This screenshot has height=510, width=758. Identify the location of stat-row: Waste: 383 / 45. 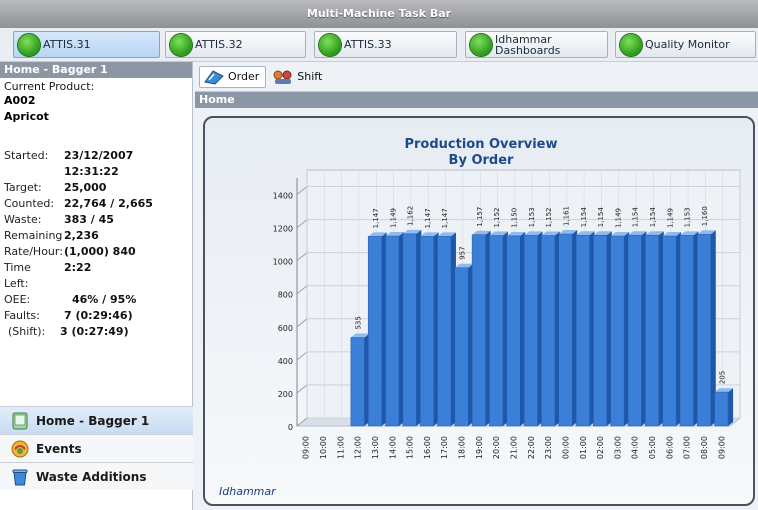
(97, 220).